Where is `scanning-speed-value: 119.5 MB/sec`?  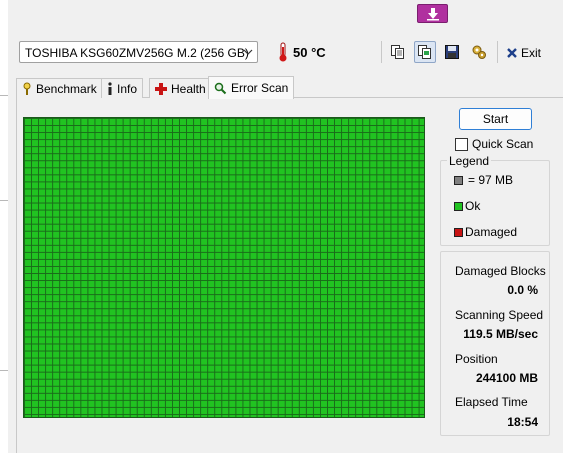
scanning-speed-value: 119.5 MB/sec is located at coordinates (500, 334).